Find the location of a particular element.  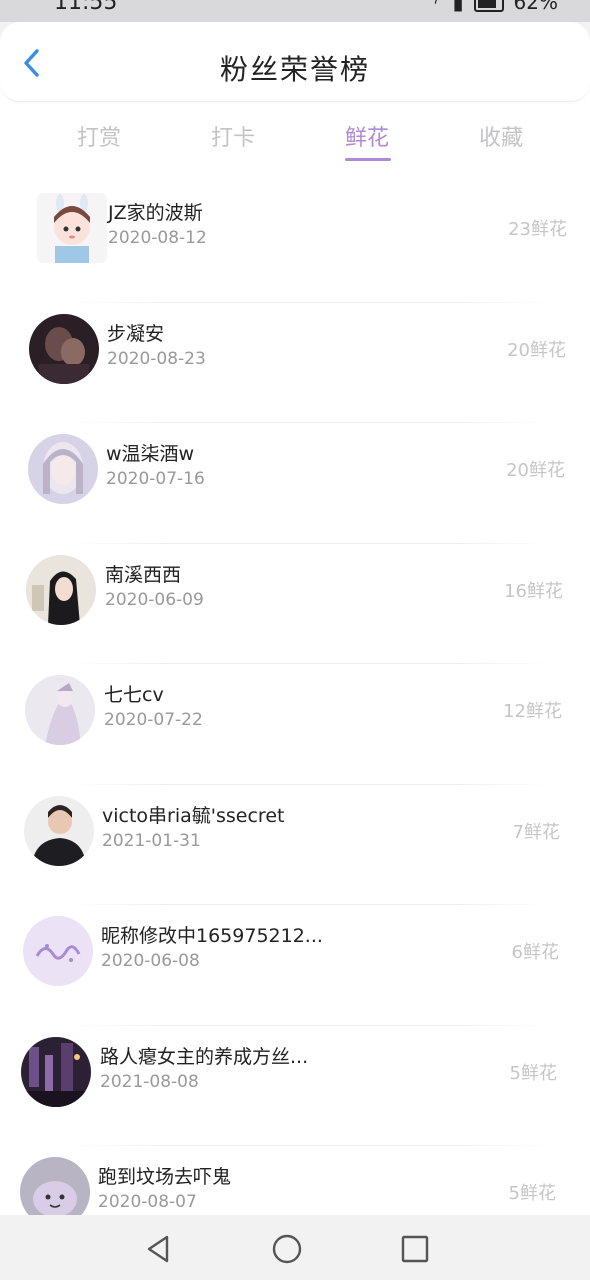

tab-checkin: 打卡 is located at coordinates (233, 136).